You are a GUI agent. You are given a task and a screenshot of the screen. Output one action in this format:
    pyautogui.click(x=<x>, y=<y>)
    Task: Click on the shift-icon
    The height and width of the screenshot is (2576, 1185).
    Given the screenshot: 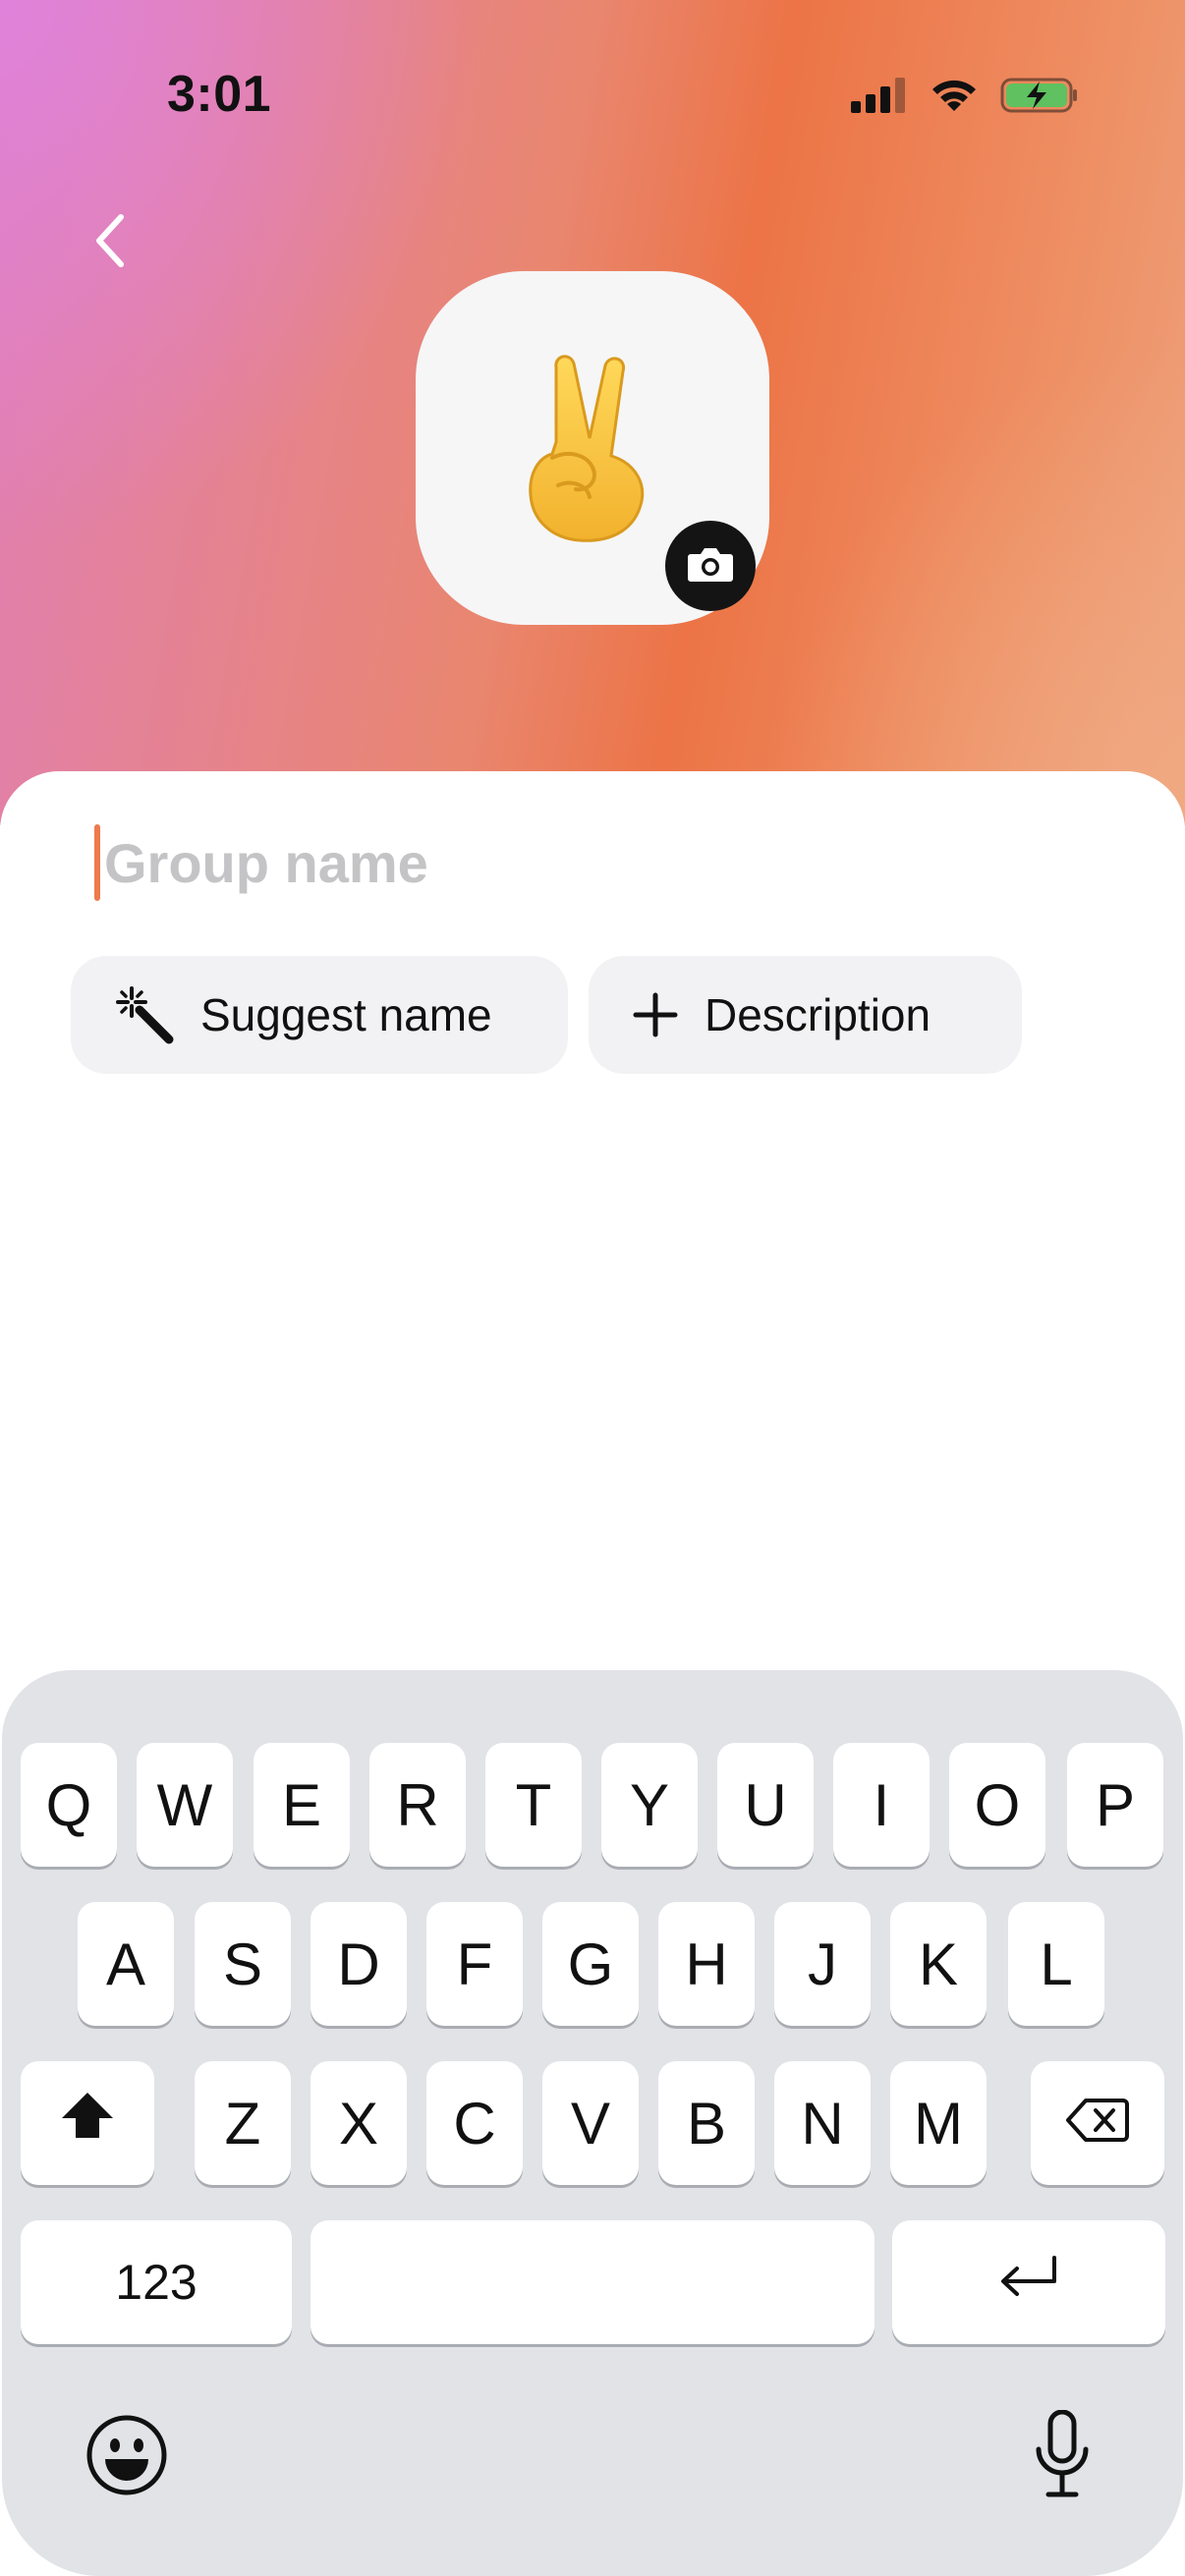 What is the action you would take?
    pyautogui.click(x=88, y=2123)
    